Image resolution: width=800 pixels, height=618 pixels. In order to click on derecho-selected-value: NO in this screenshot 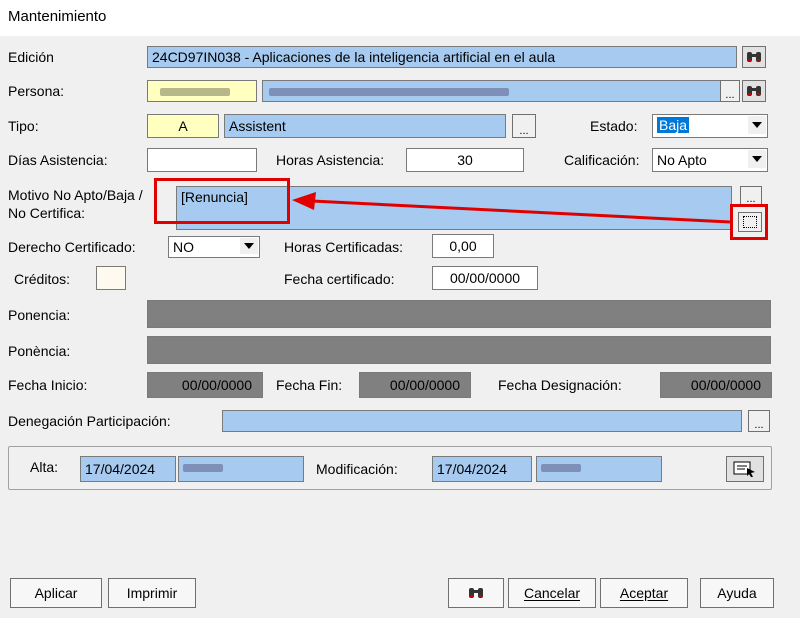, I will do `click(183, 247)`.